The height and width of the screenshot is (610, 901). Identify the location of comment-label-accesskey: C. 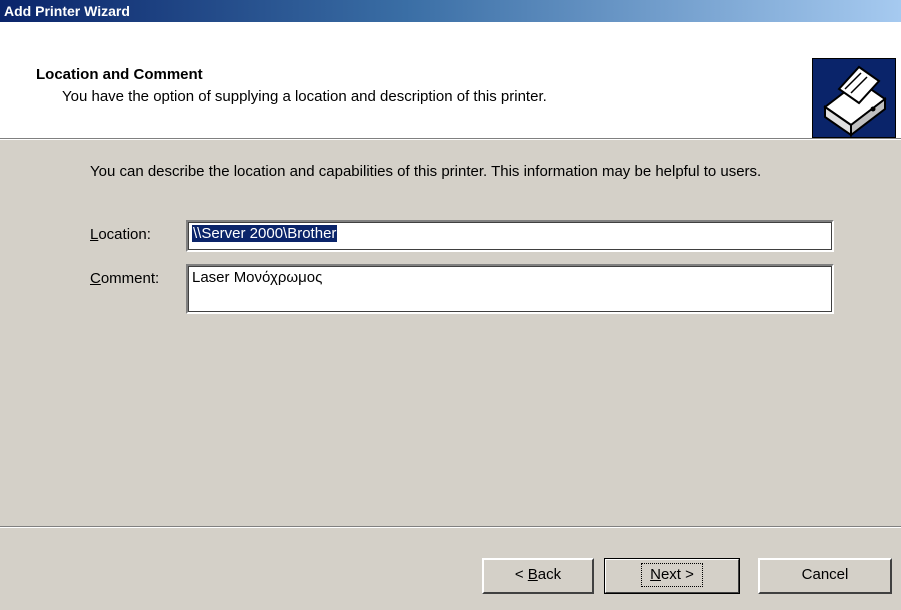
(95, 278).